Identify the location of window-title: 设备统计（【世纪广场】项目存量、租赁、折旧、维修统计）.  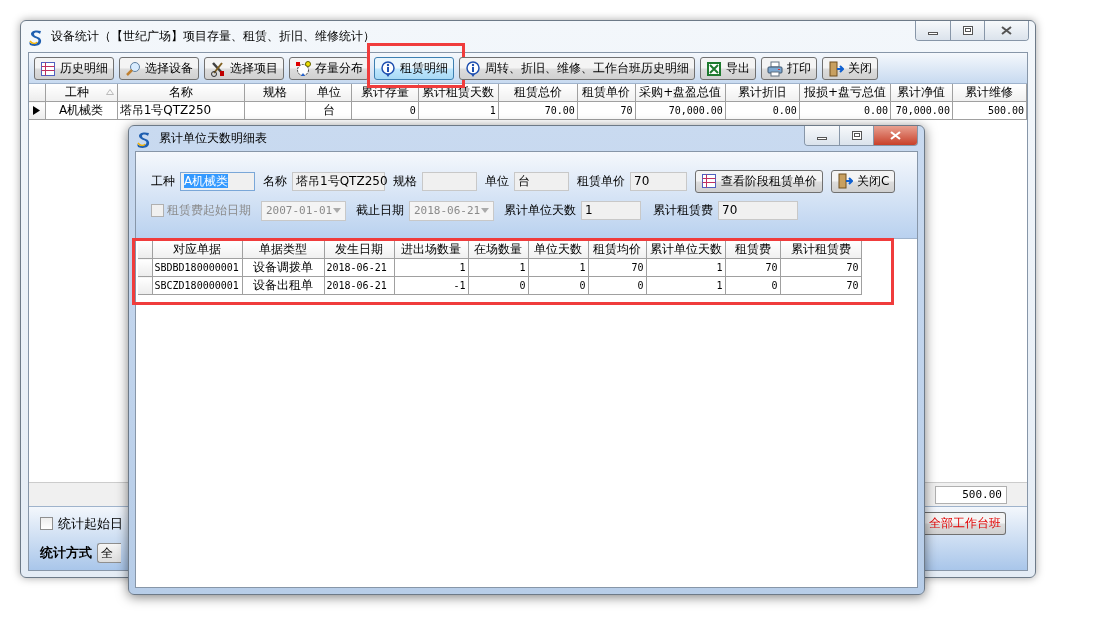
(213, 36).